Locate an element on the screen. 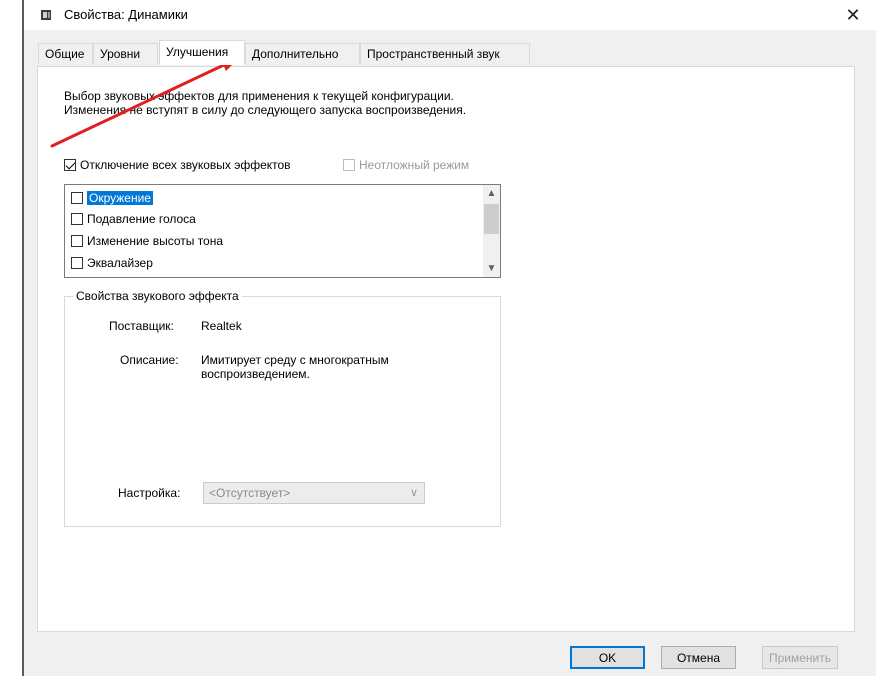 This screenshot has width=876, height=676. list-item: Окружение is located at coordinates (112, 198).